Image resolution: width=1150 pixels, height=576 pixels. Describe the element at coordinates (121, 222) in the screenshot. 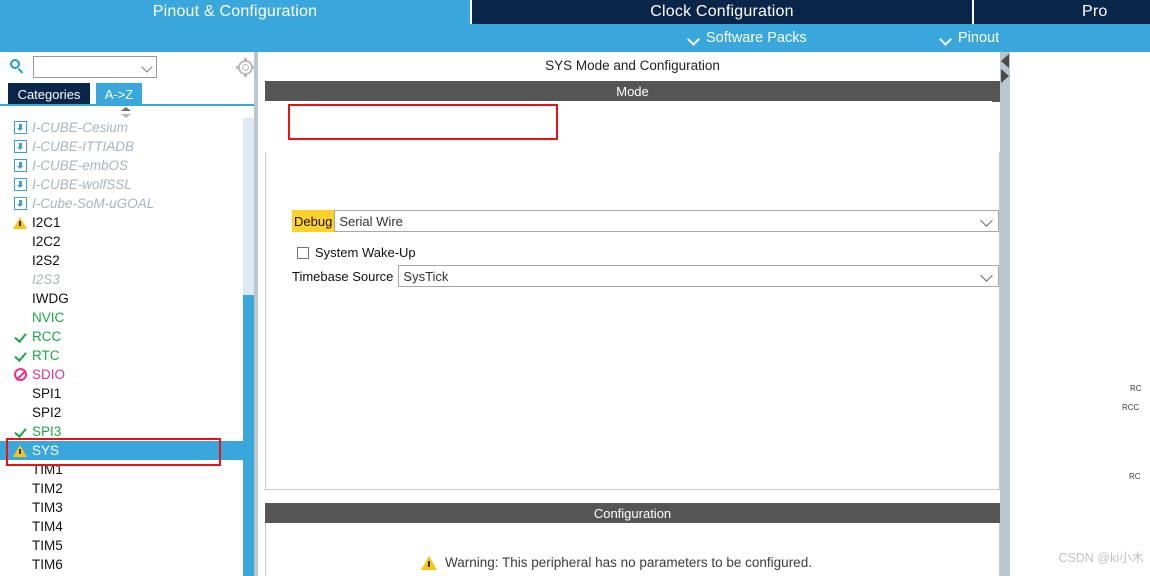

I see `sidebar-item-i2c1: I2C1` at that location.